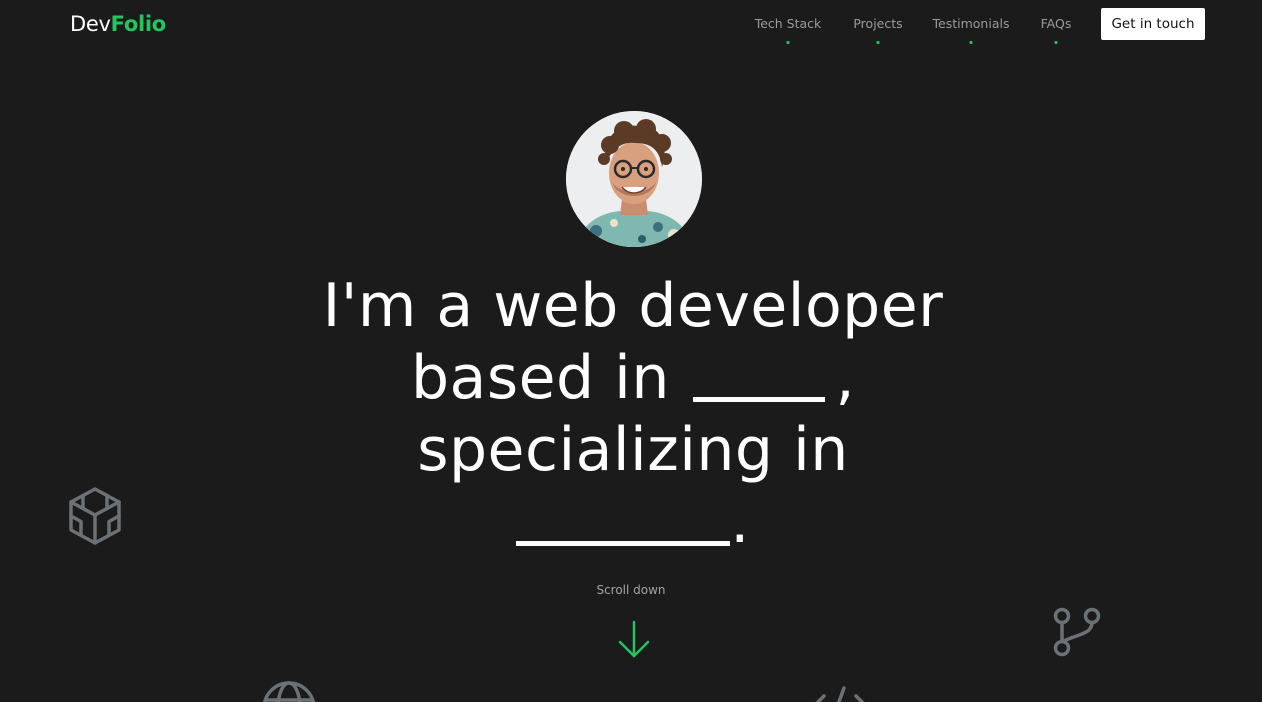 This screenshot has width=1262, height=702. What do you see at coordinates (740, 522) in the screenshot?
I see `hero-line-4-suffix: .` at bounding box center [740, 522].